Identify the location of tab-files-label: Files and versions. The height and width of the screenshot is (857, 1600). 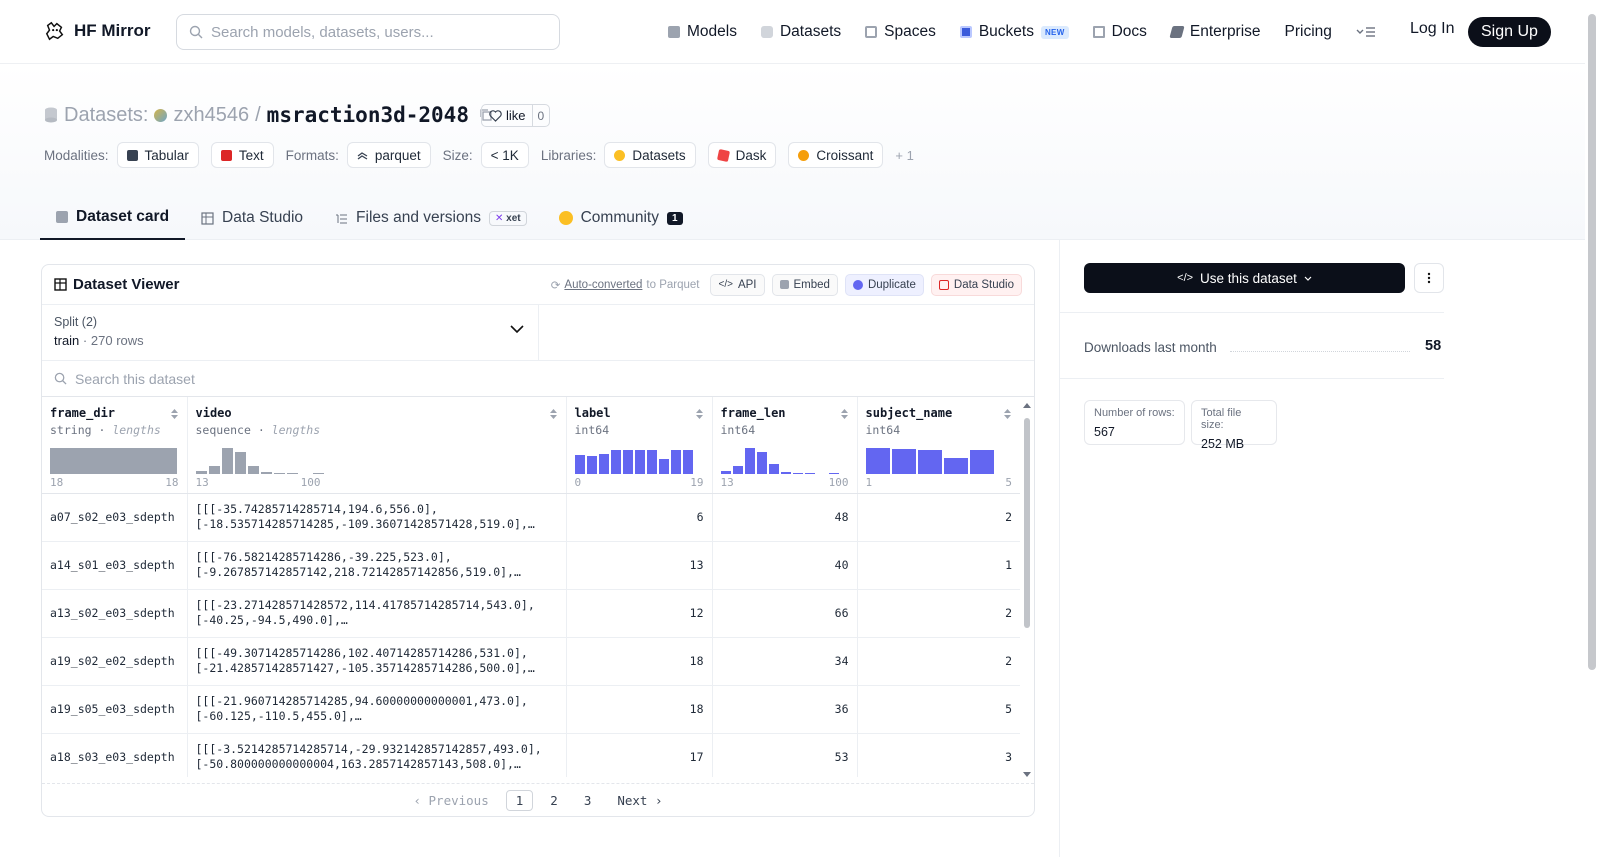
(418, 217).